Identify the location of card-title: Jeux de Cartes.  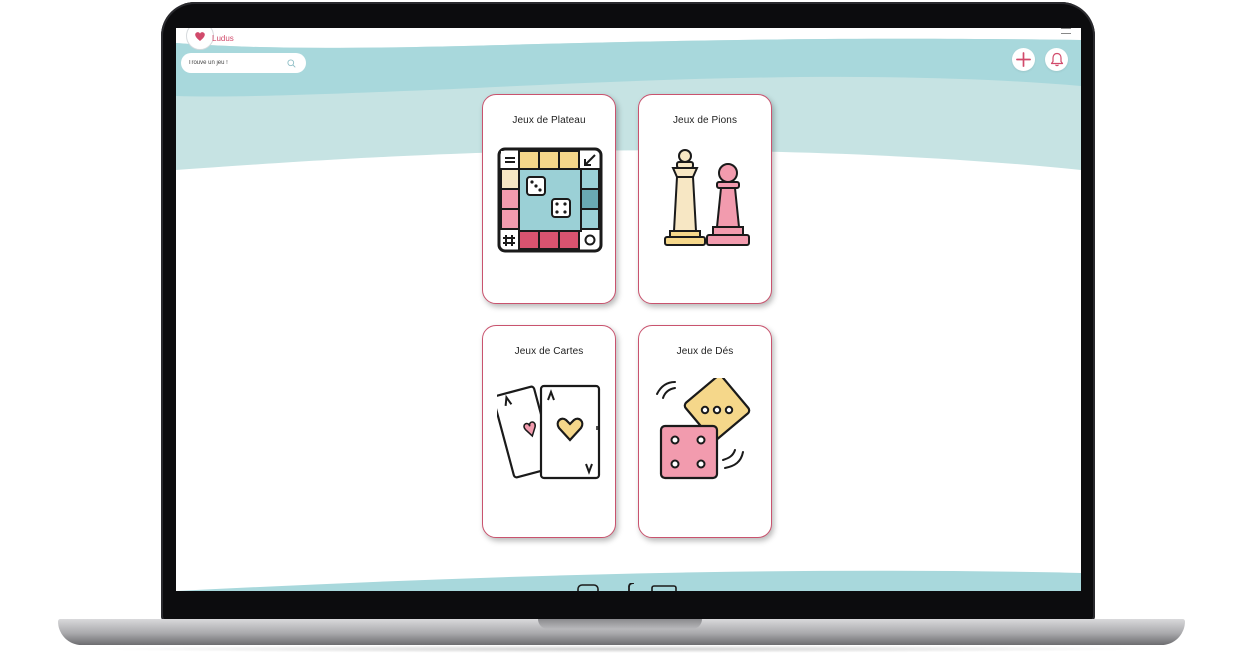
(549, 351).